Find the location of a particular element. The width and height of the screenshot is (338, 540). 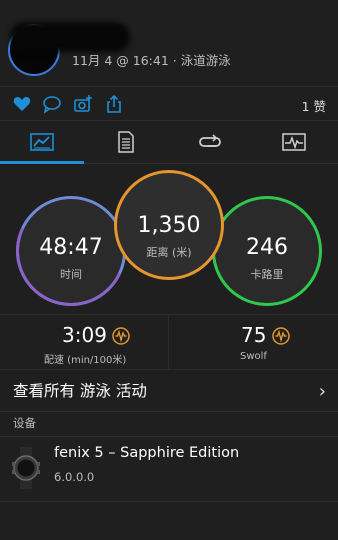

pace-info-icon is located at coordinates (121, 336).